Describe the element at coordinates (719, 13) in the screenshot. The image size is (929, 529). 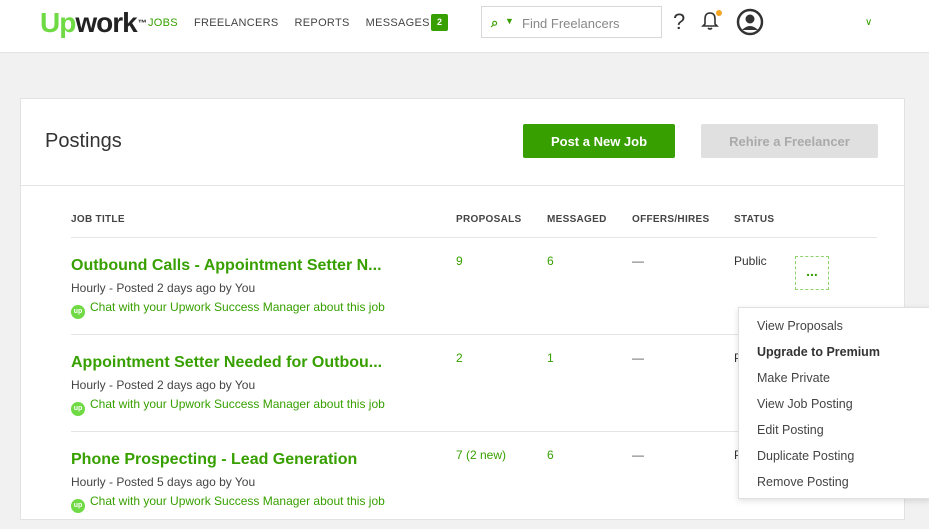
I see `notification-dot` at that location.